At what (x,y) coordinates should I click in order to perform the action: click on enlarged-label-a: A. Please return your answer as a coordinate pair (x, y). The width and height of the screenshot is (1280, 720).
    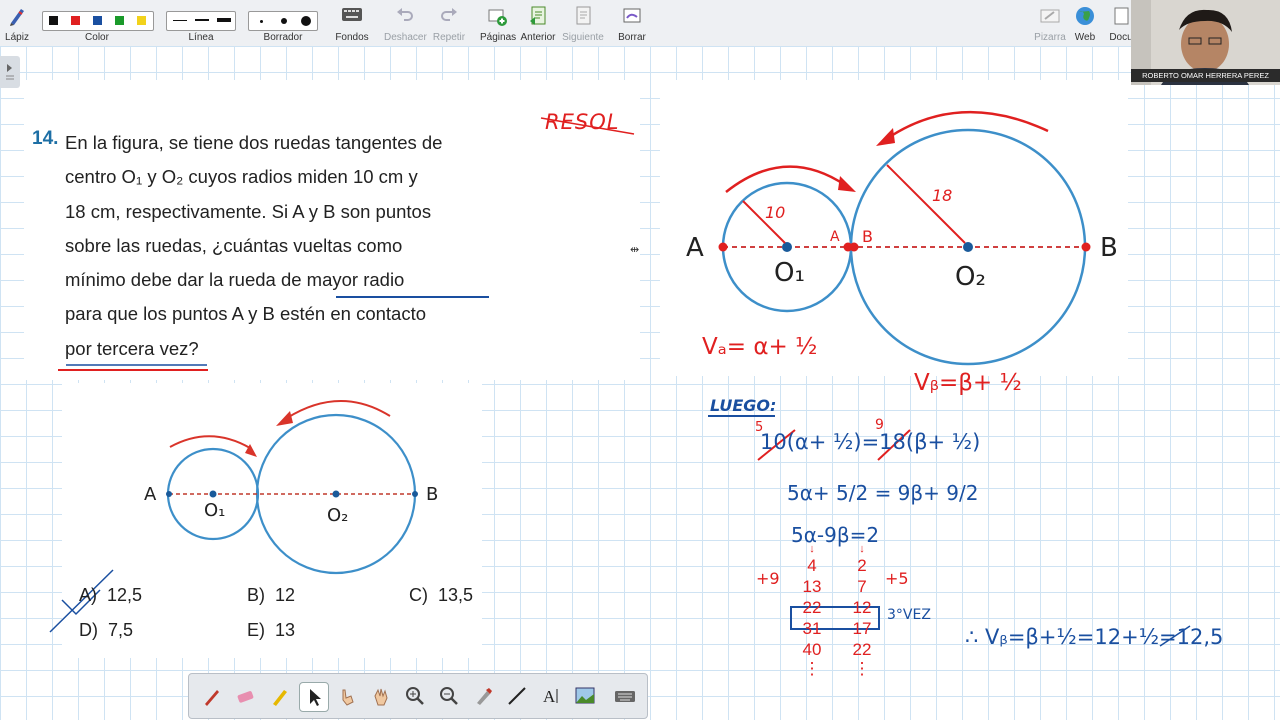
    Looking at the image, I should click on (695, 248).